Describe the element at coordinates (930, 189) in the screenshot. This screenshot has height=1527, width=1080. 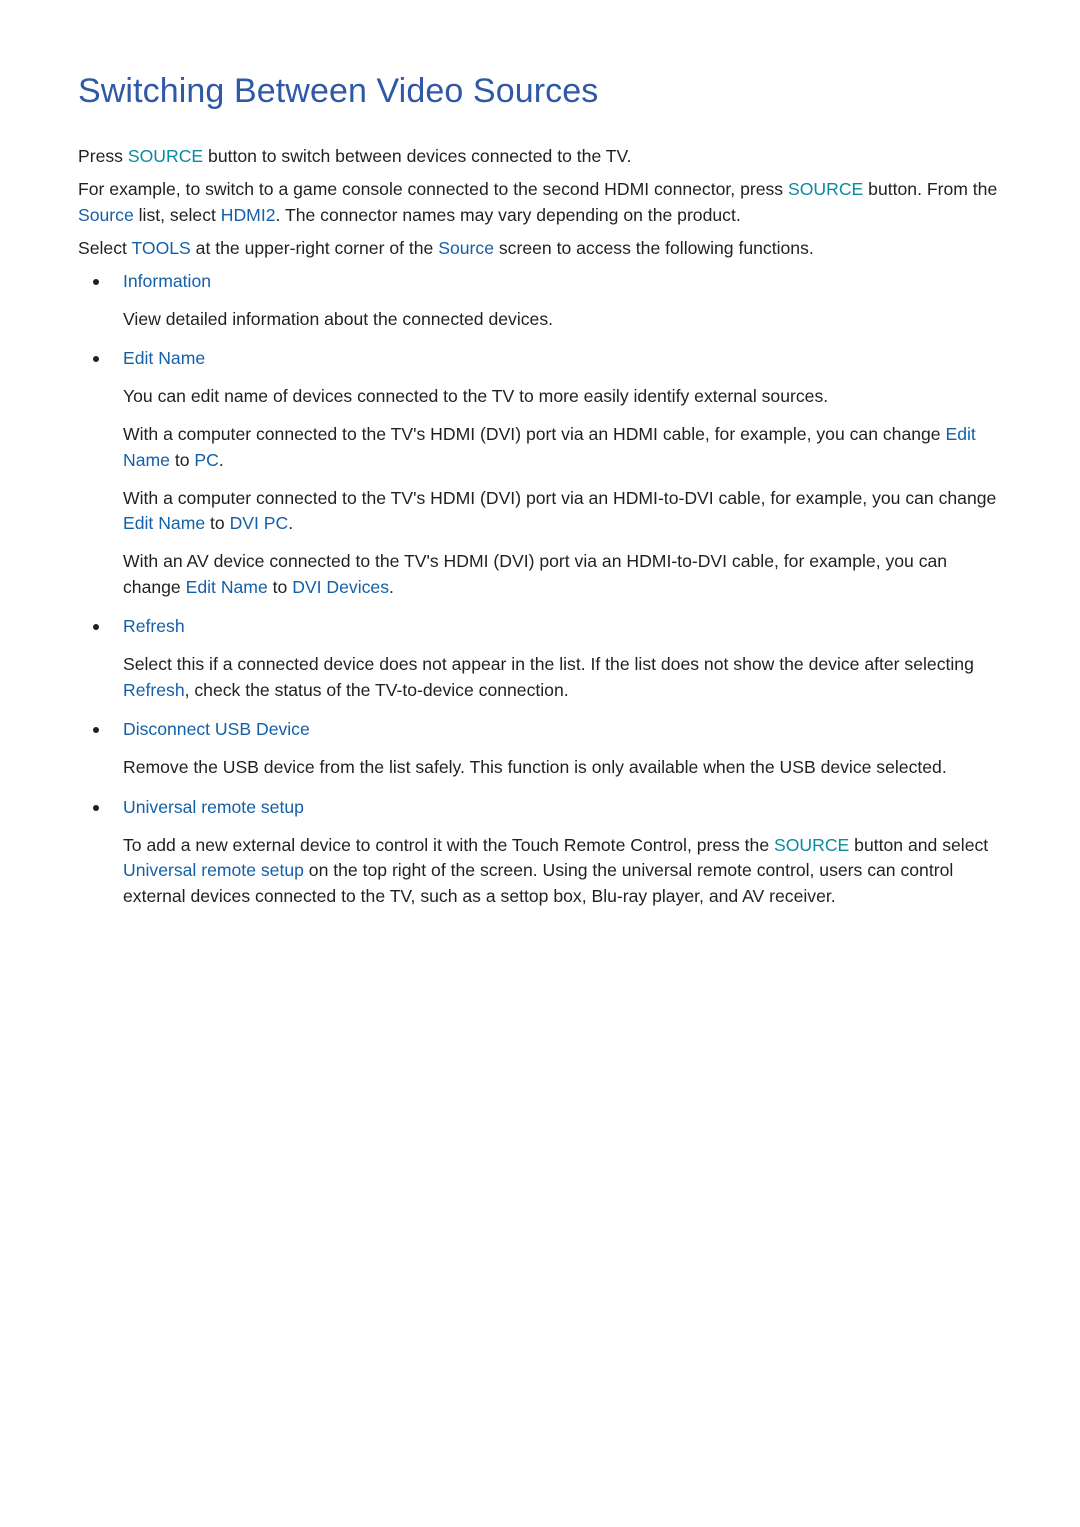
I see `text-run: button. From the` at that location.